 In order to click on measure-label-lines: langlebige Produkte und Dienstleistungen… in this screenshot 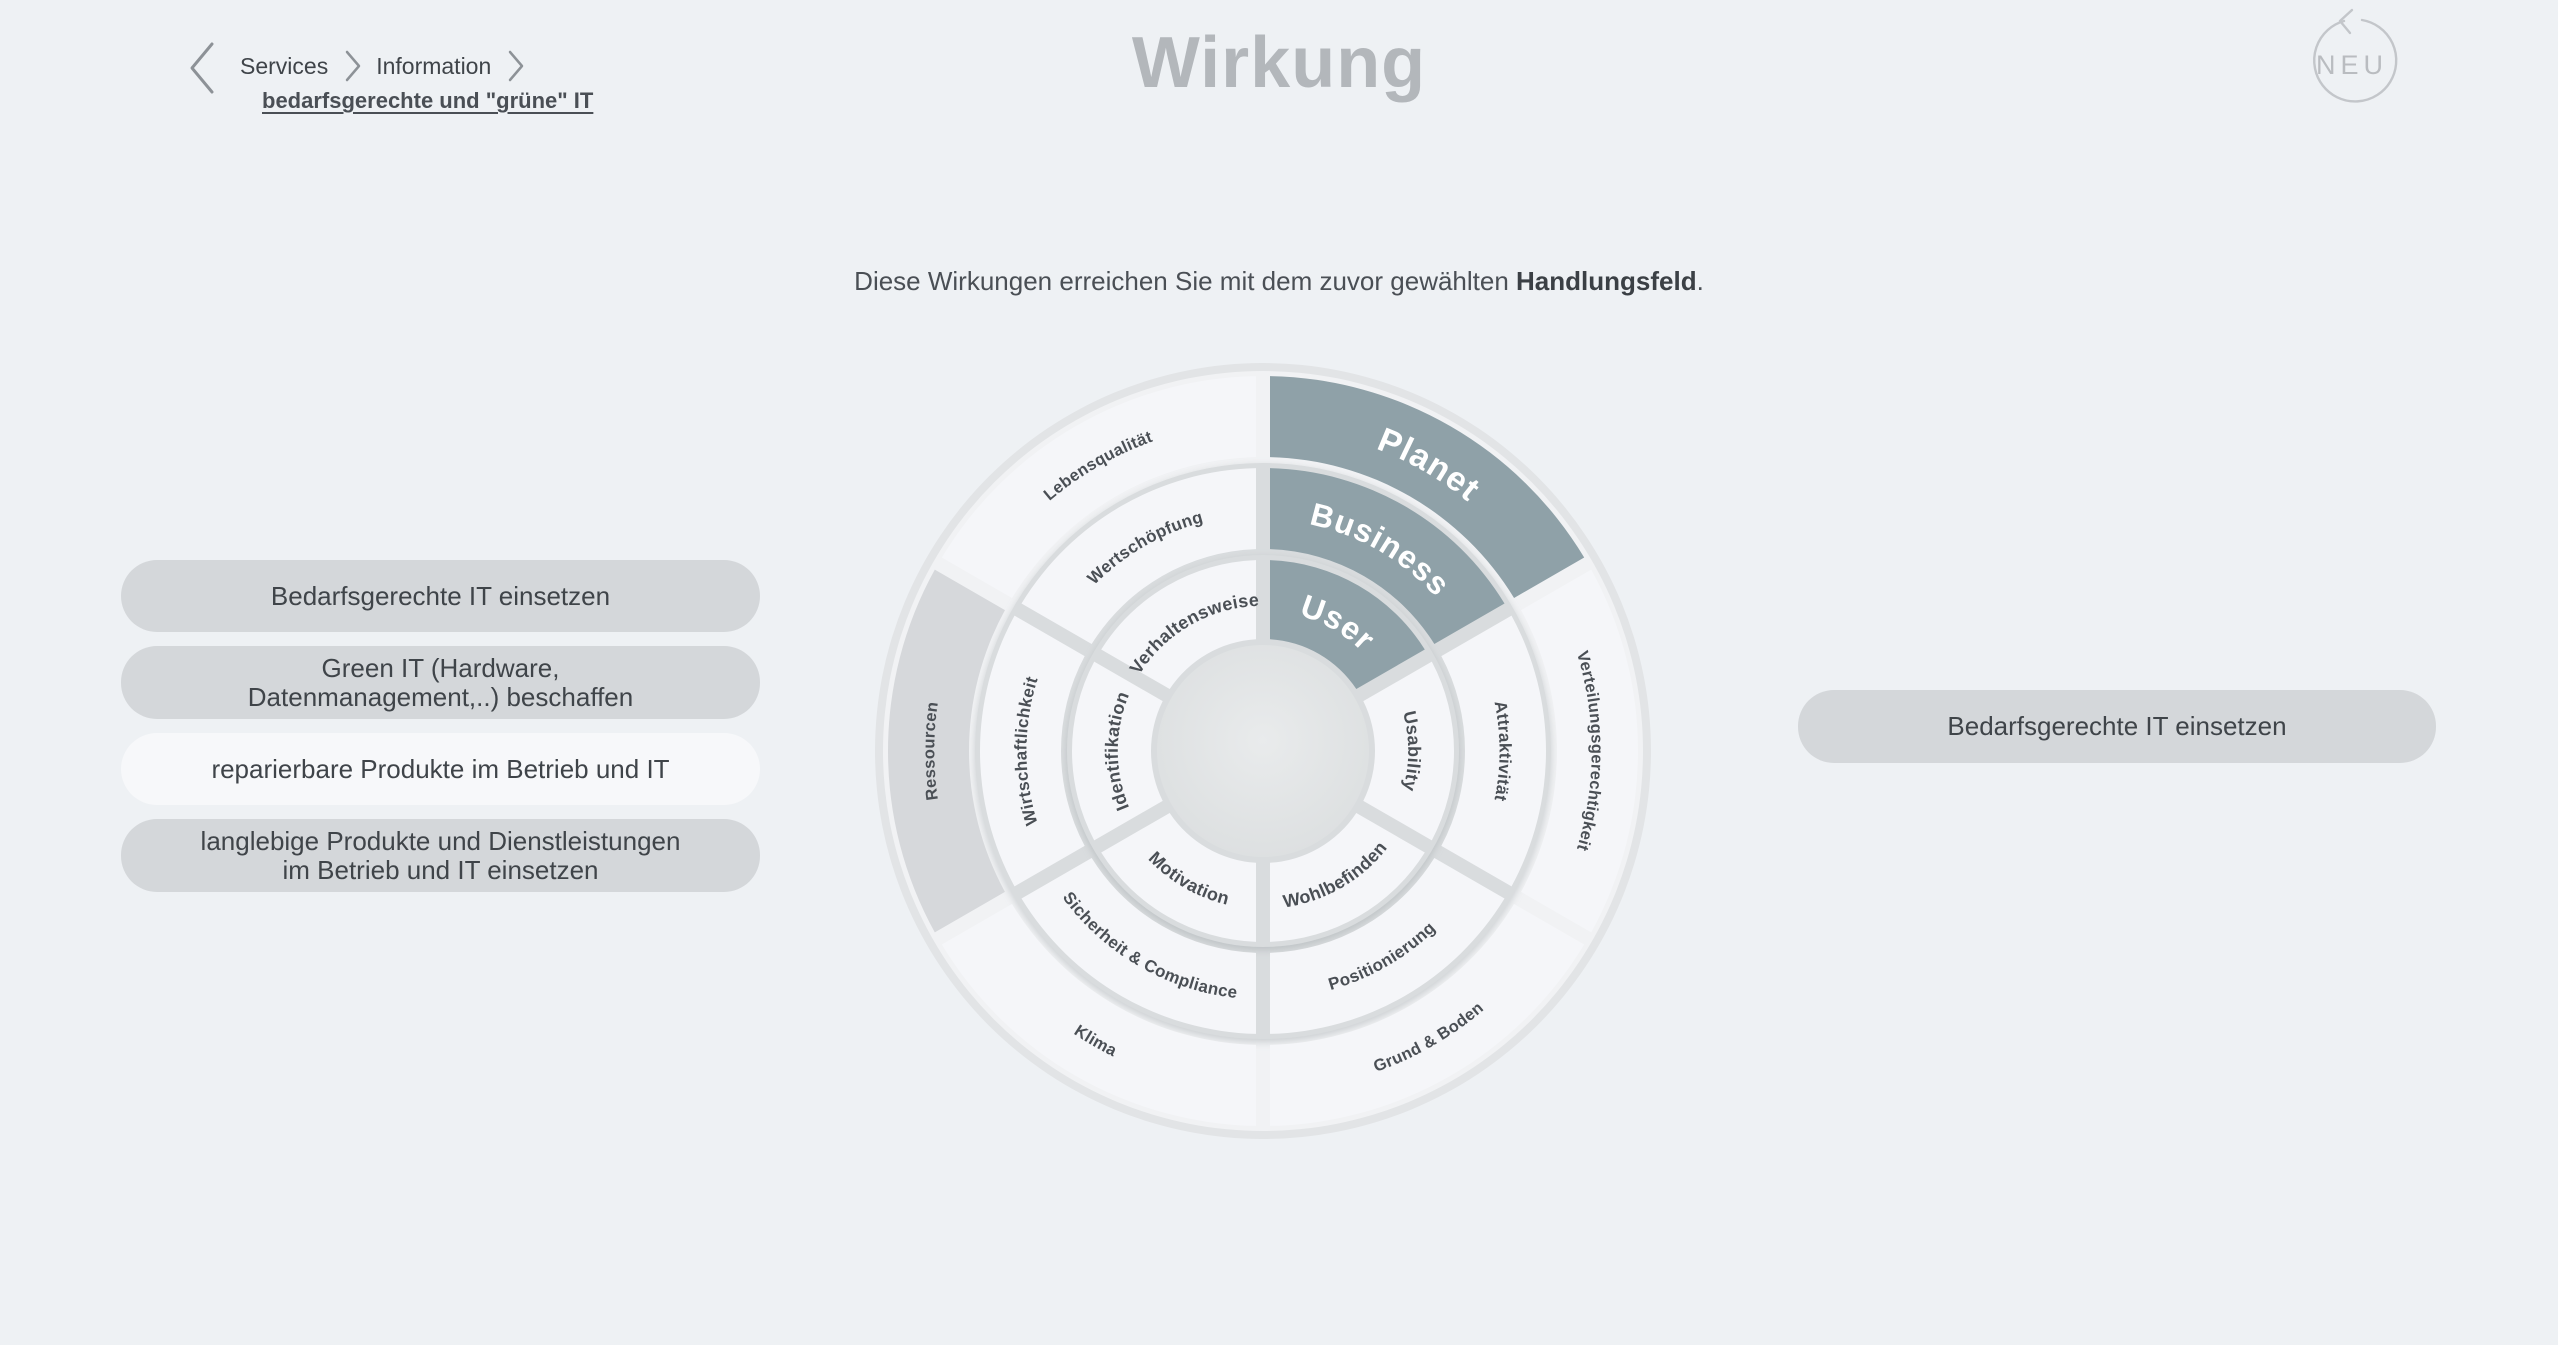, I will do `click(440, 855)`.